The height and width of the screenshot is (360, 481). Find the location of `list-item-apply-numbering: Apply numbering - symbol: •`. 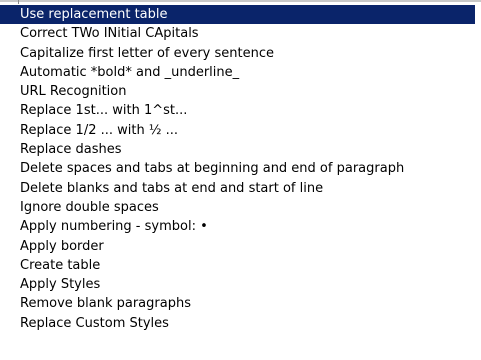

list-item-apply-numbering: Apply numbering - symbol: • is located at coordinates (240, 226).